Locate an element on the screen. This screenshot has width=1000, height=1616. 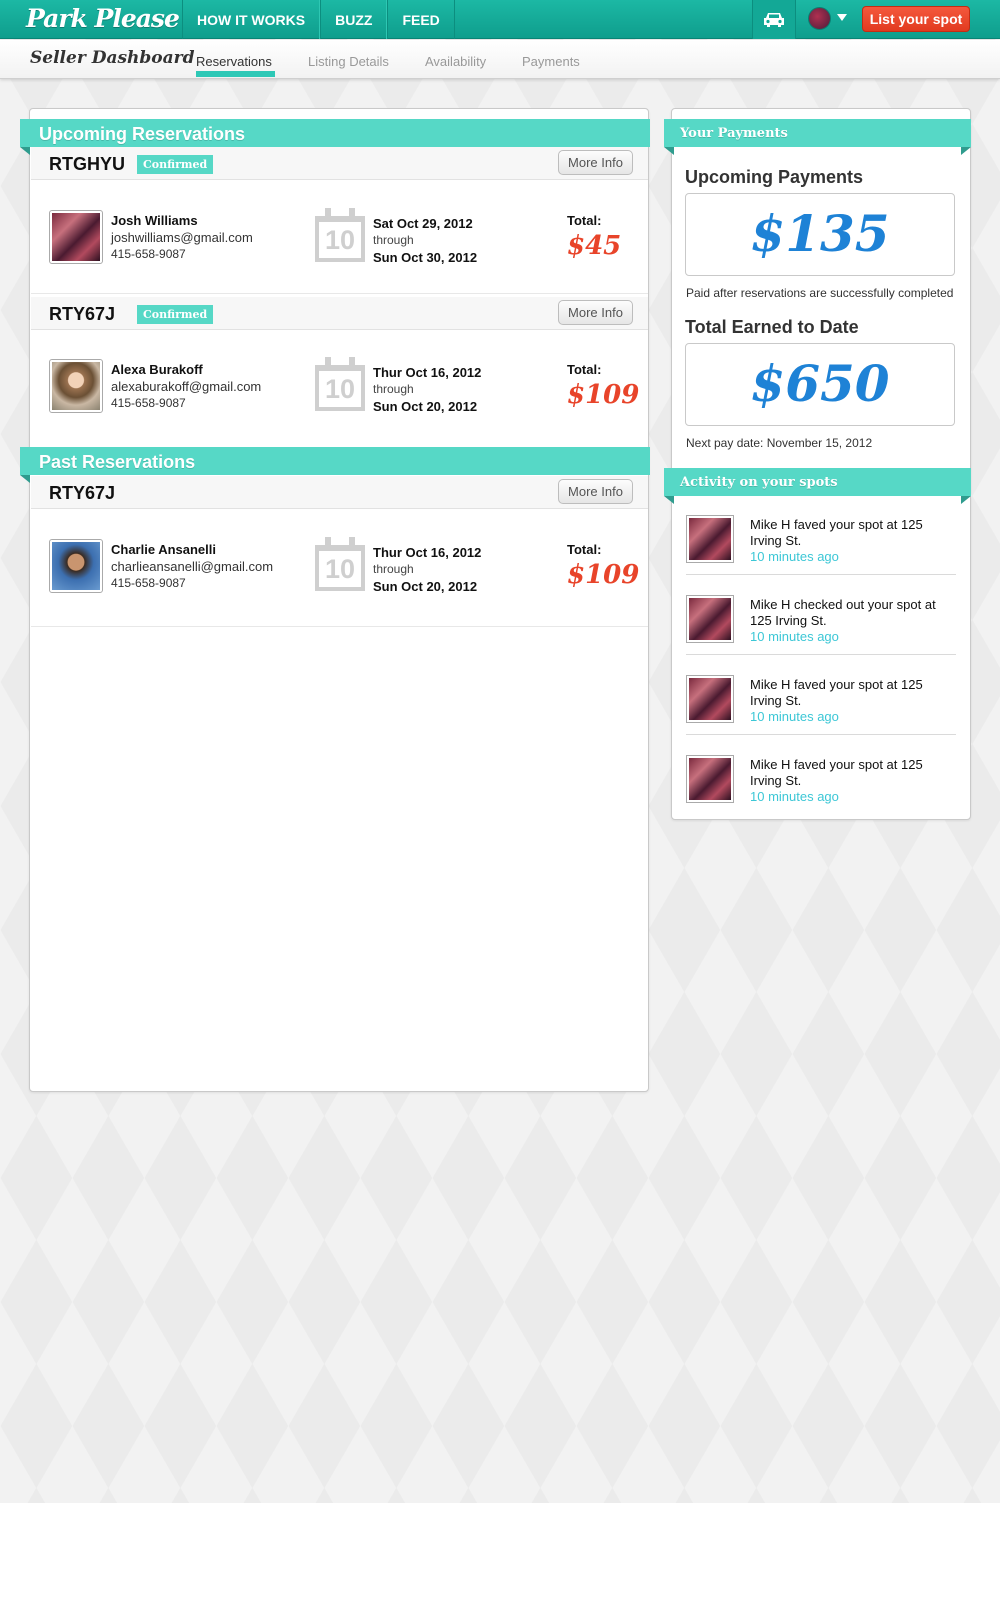
guest-name: Alexa Burakoff is located at coordinates (157, 369).